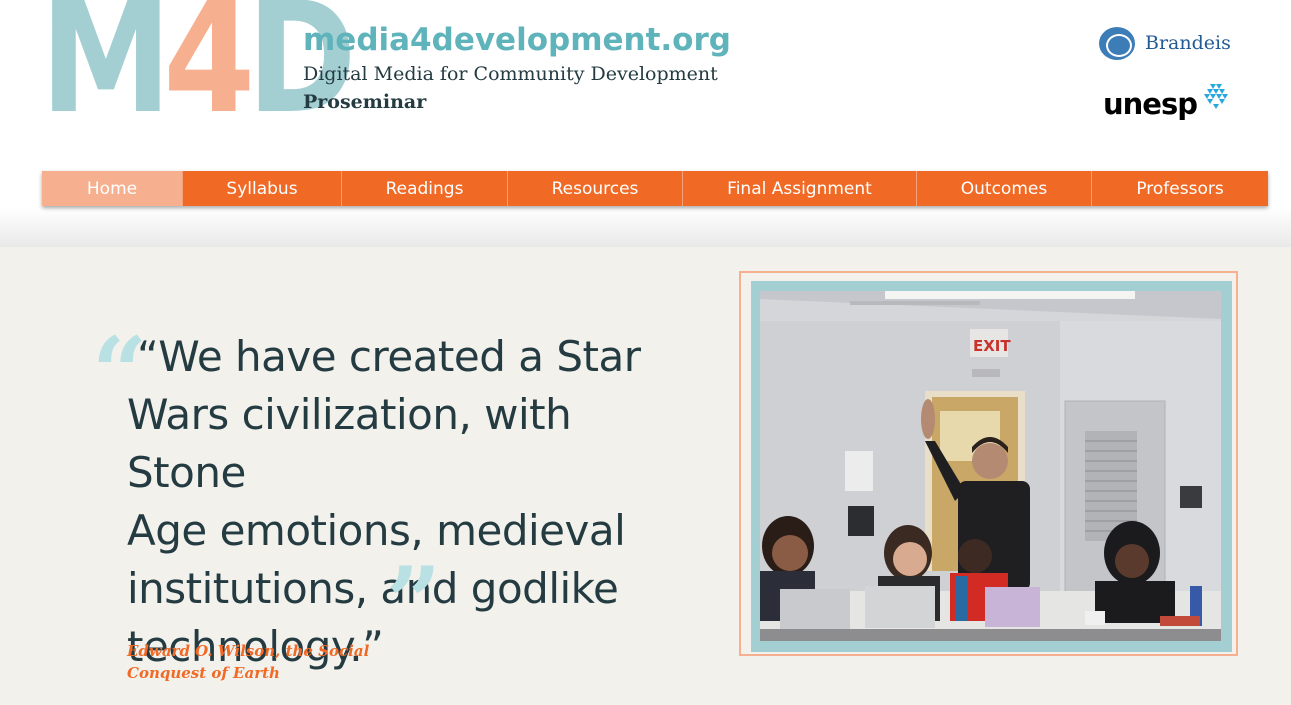 The image size is (1291, 705). Describe the element at coordinates (106, 74) in the screenshot. I see `logo-letter-m: M` at that location.